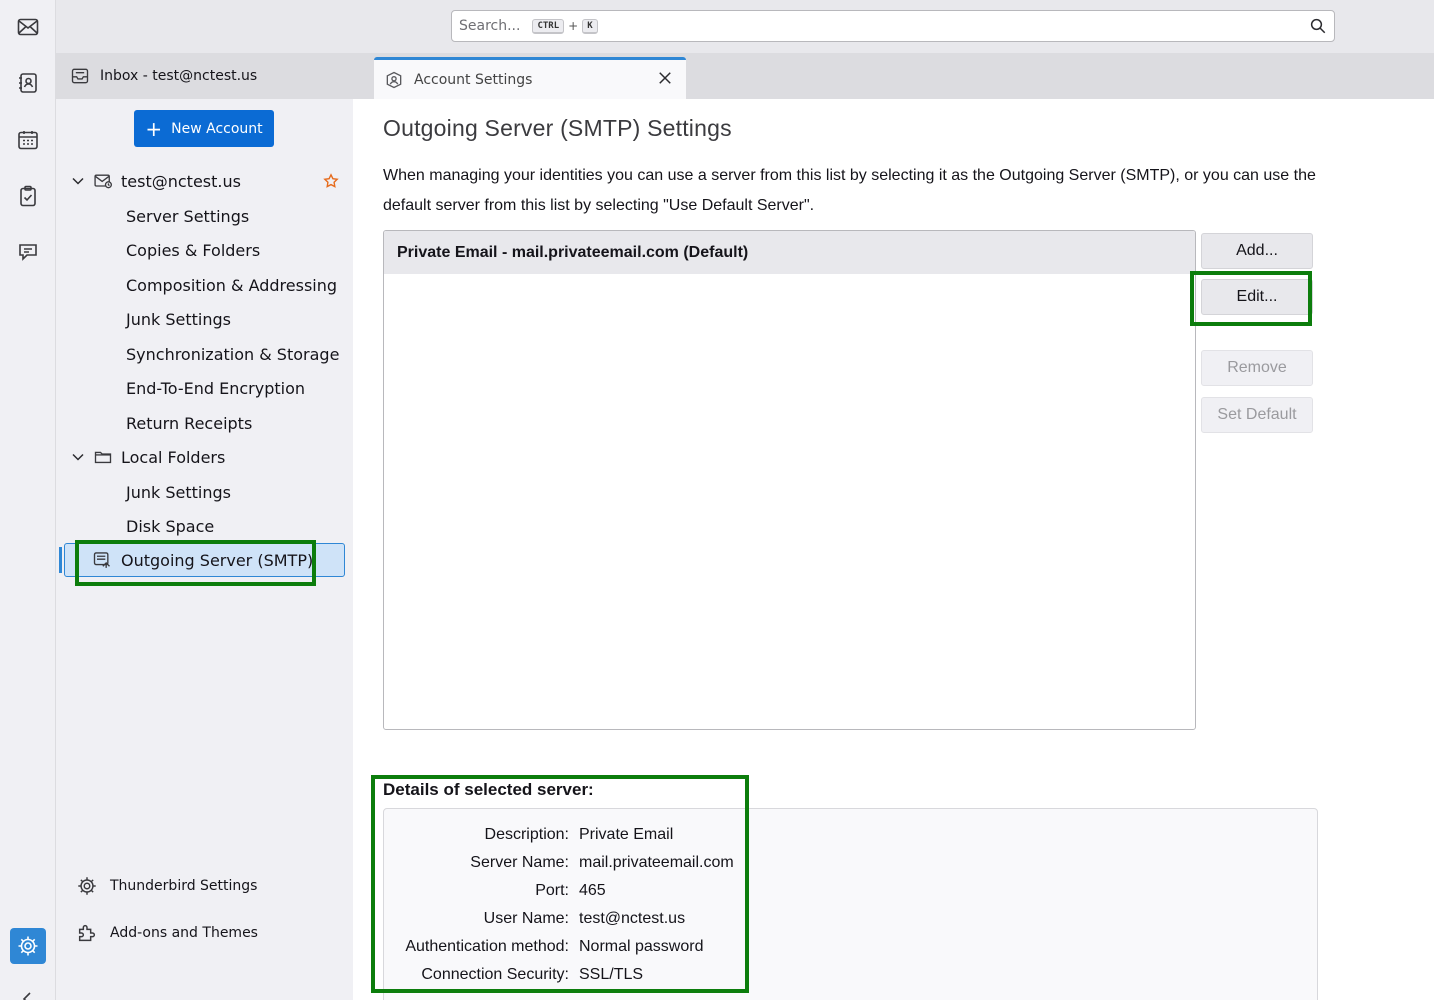 This screenshot has width=1434, height=1000. I want to click on tree-item-label: Copies & Folders, so click(193, 250).